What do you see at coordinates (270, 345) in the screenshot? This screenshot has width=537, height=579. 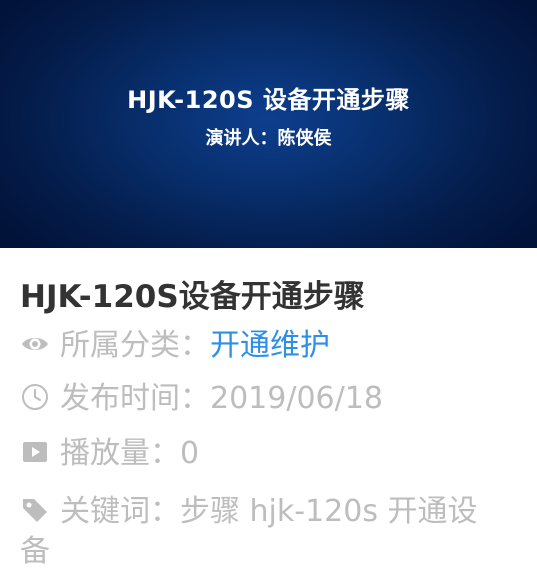 I see `category-link: 开通维护` at bounding box center [270, 345].